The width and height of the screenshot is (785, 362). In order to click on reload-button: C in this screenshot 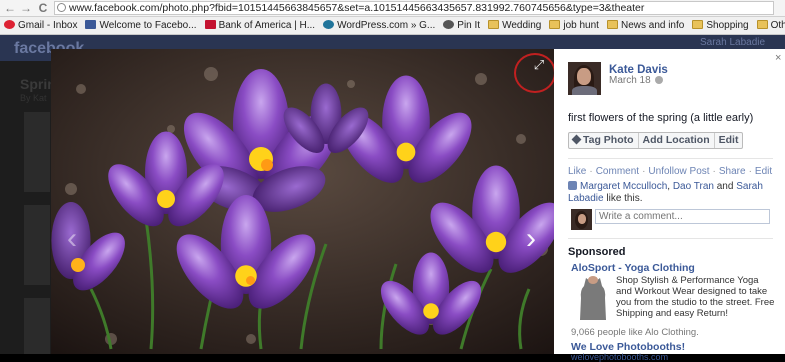, I will do `click(43, 8)`.